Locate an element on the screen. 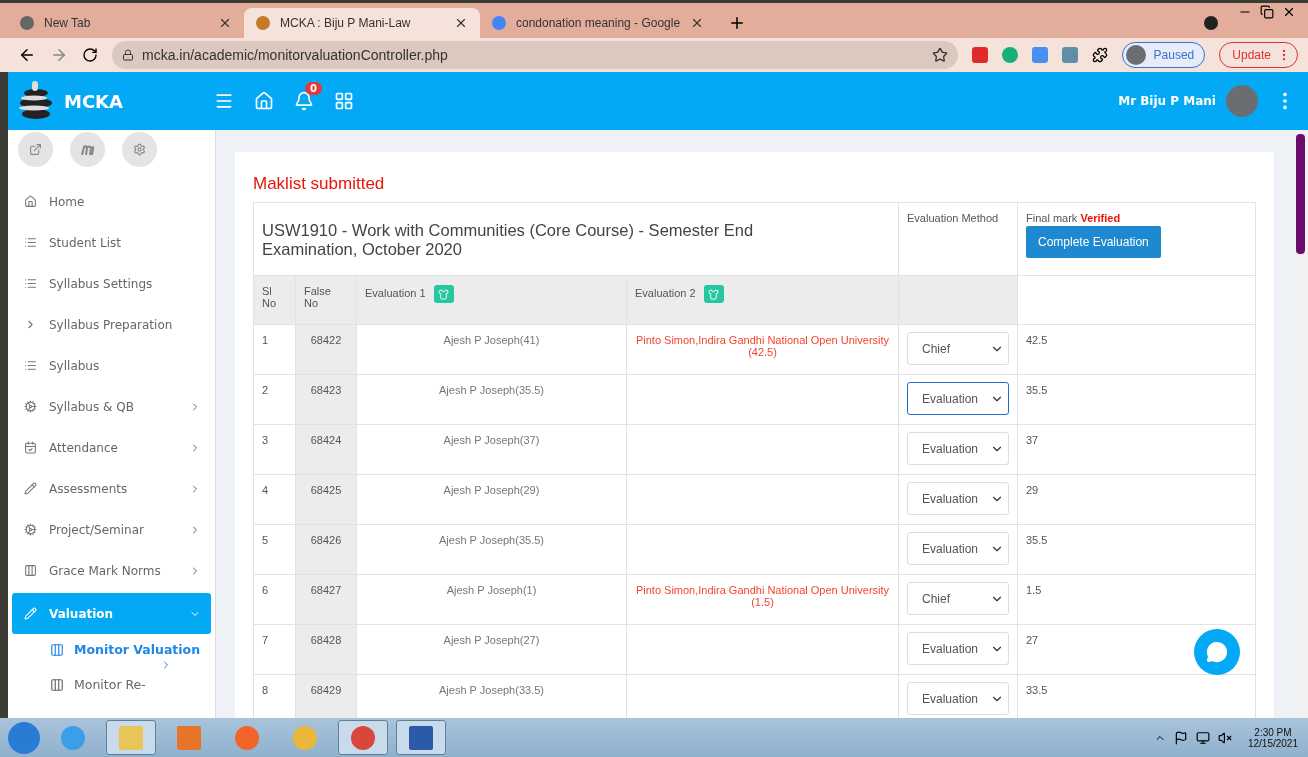 This screenshot has height=757, width=1308. table-cell-text: Ajesh P Joseph(1) is located at coordinates (491, 590).